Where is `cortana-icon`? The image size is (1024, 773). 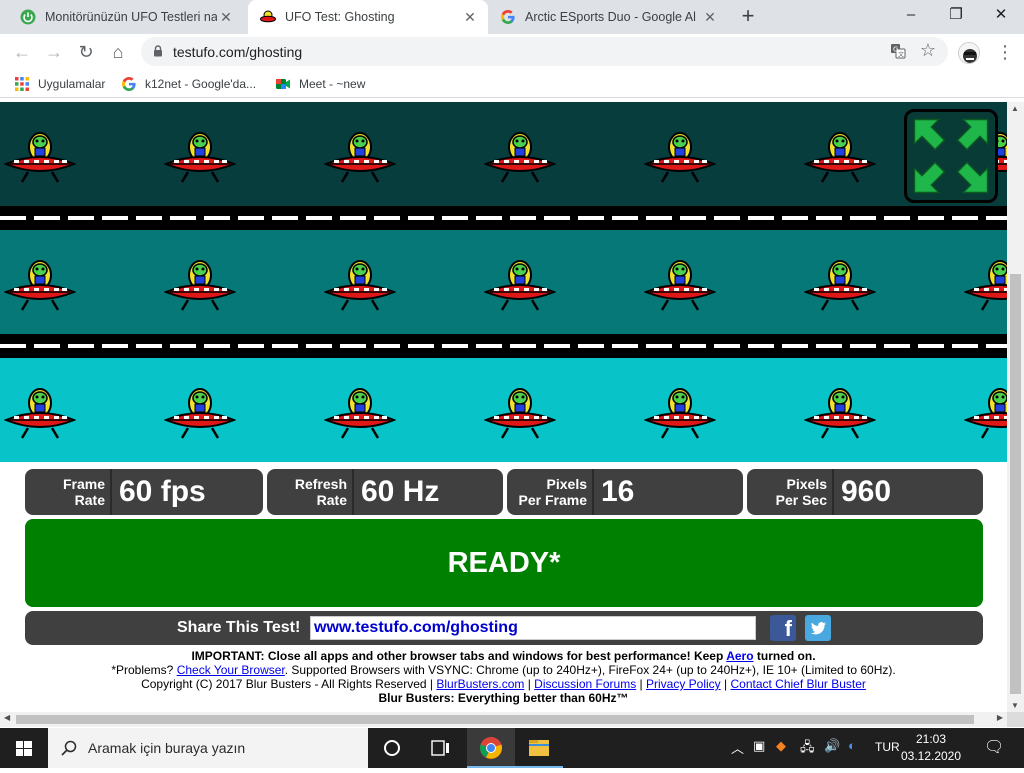 cortana-icon is located at coordinates (392, 748).